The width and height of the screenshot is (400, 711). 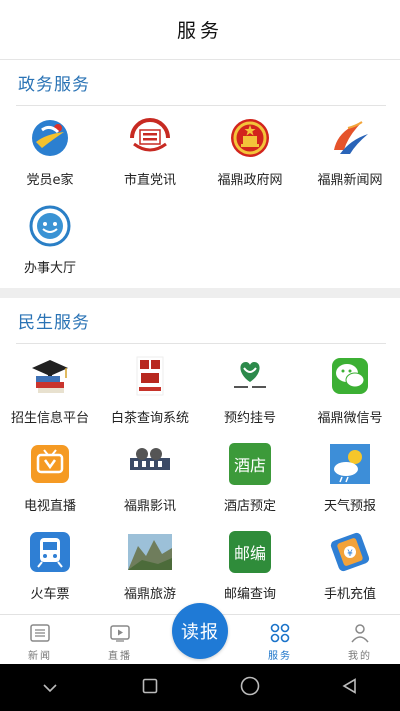 What do you see at coordinates (49, 506) in the screenshot?
I see `service-label: 电视直播` at bounding box center [49, 506].